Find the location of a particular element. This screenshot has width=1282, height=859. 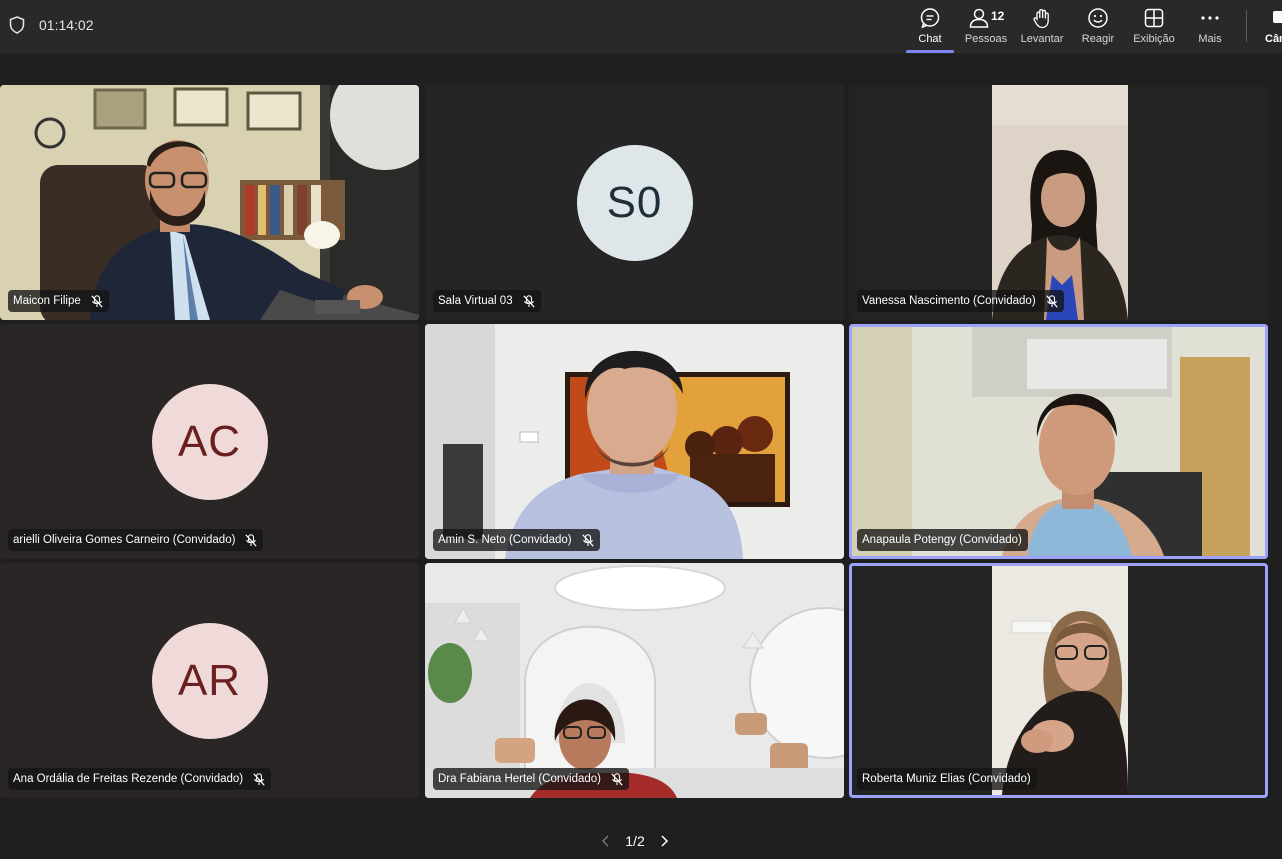

participant-name: Amin S. Neto (Convidado) is located at coordinates (505, 540).